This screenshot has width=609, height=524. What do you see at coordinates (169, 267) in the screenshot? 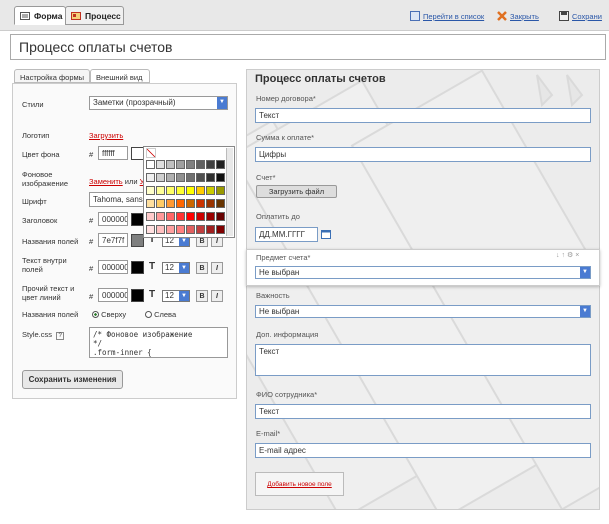
I see `text-fields-size-value: 12` at bounding box center [169, 267].